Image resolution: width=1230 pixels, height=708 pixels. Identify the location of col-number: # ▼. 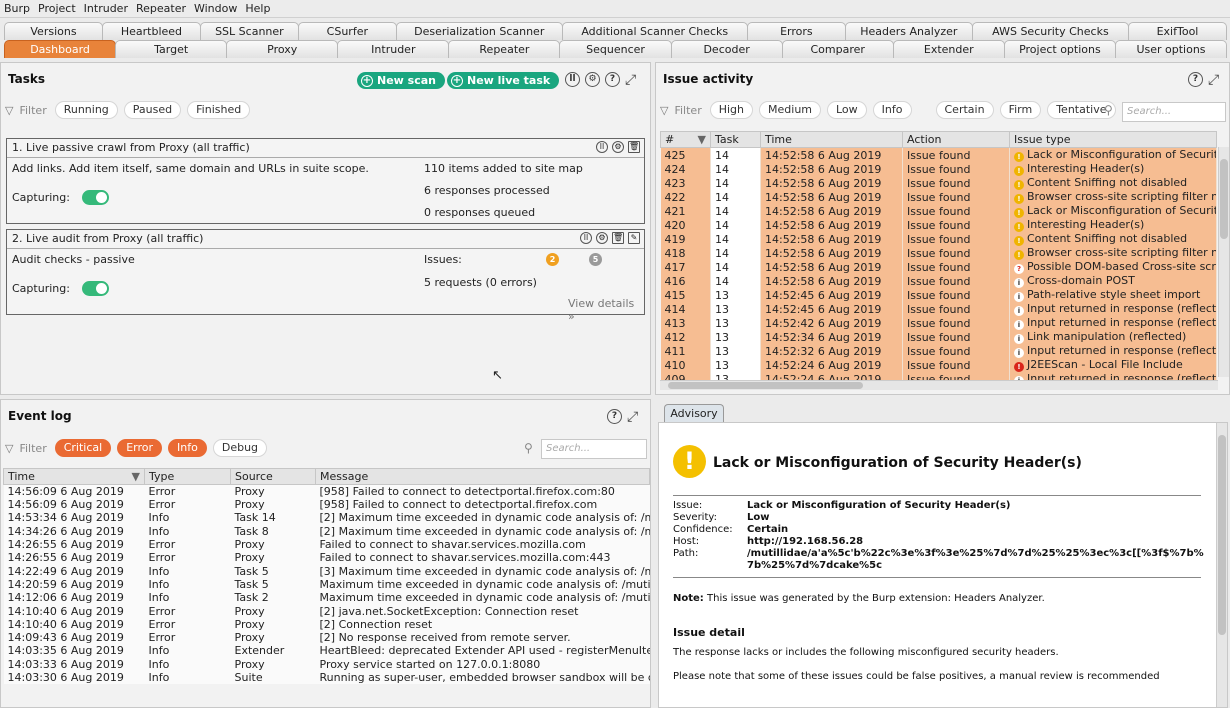
(685, 139).